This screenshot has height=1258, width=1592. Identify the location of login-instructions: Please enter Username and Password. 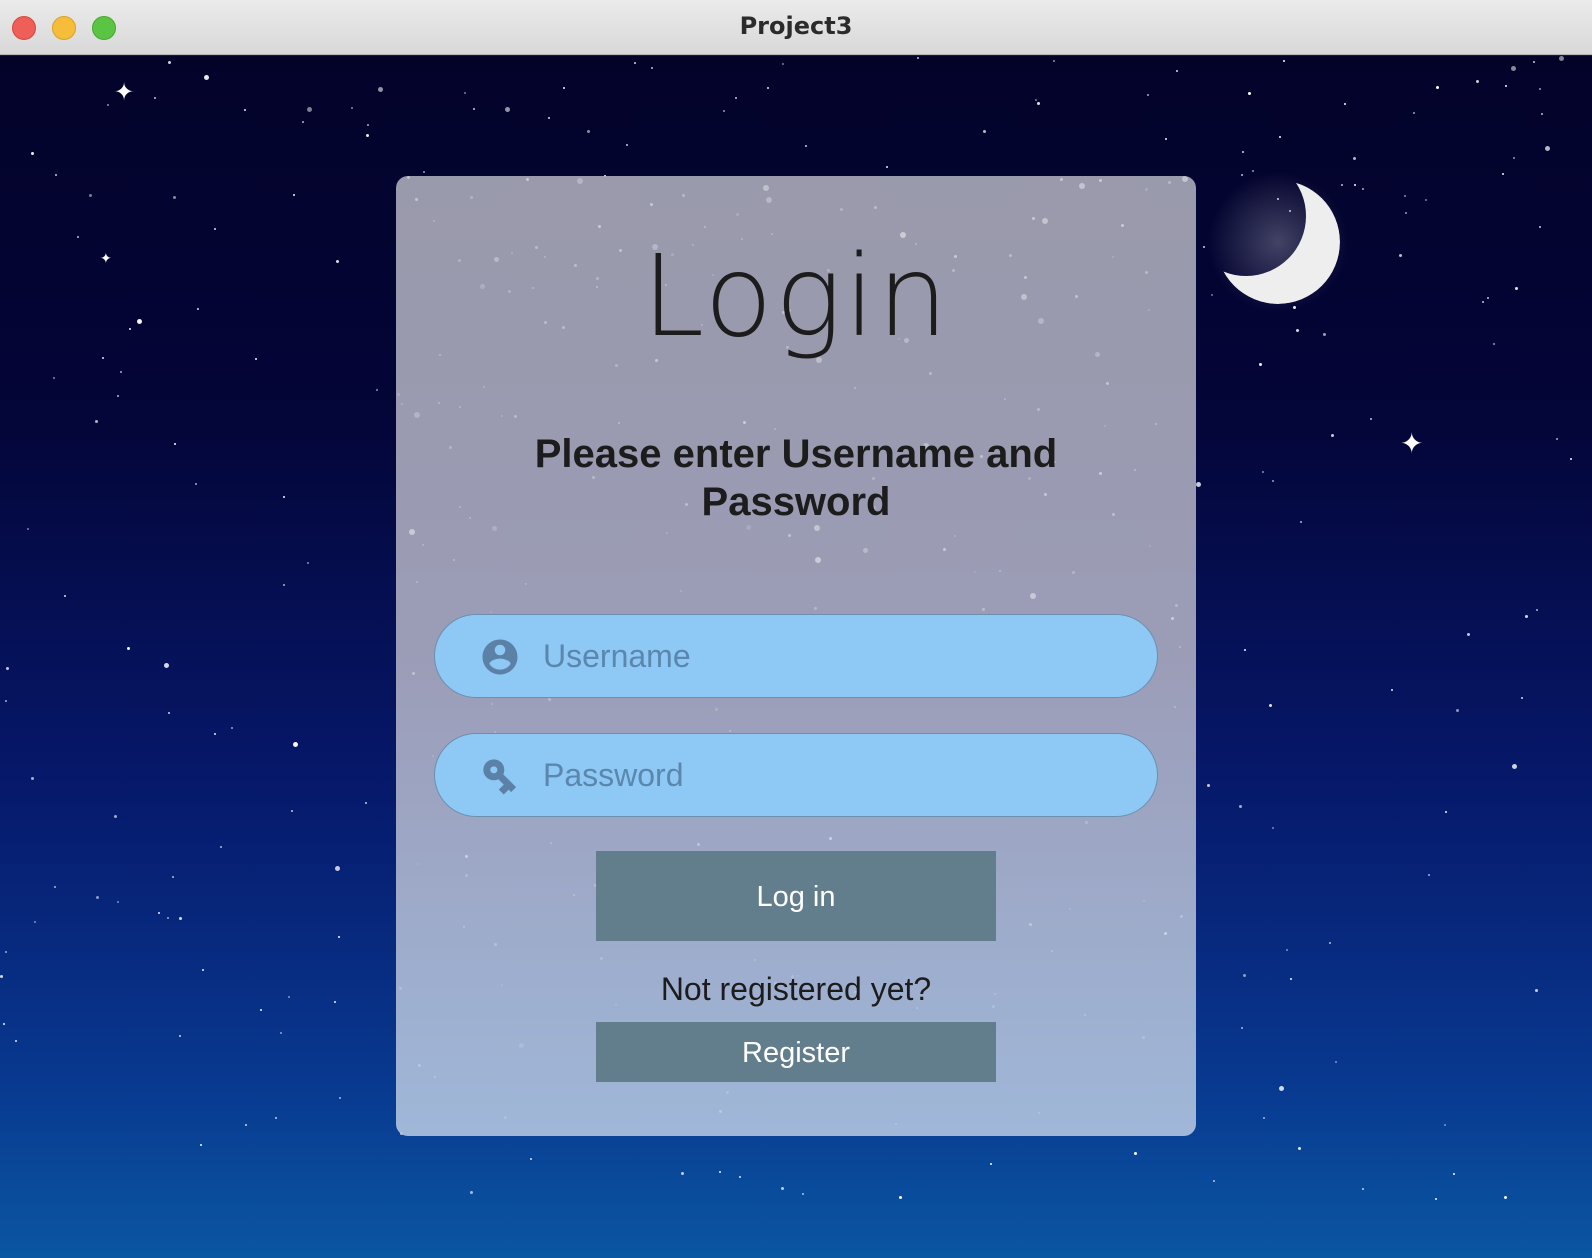
(796, 478).